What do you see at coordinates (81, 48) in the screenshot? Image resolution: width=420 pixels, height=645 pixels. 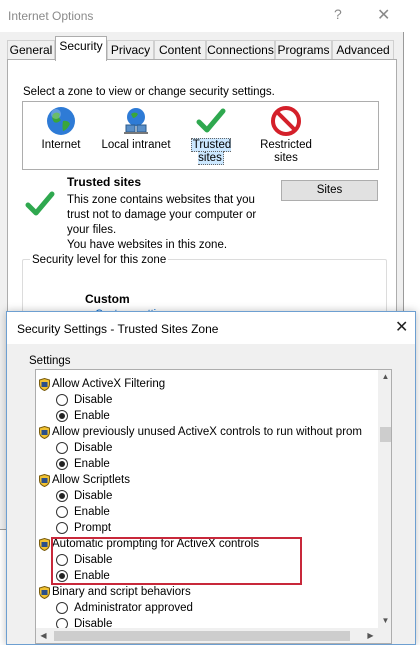 I see `tab-security: Security` at bounding box center [81, 48].